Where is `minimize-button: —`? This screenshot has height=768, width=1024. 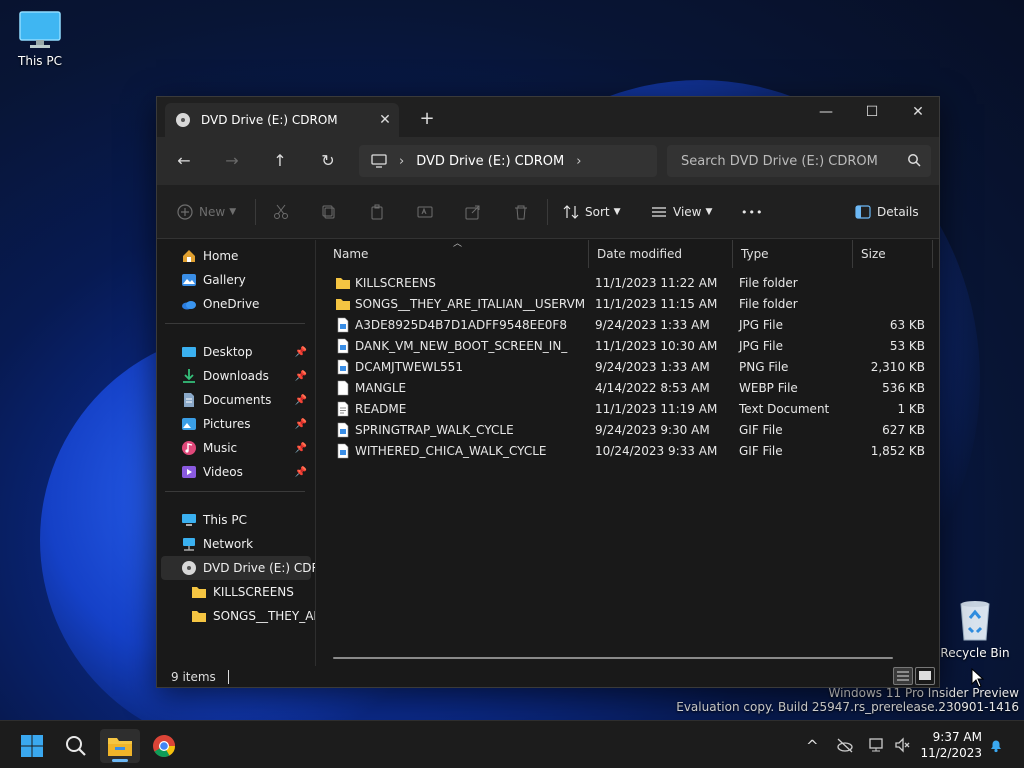 minimize-button: — is located at coordinates (826, 113).